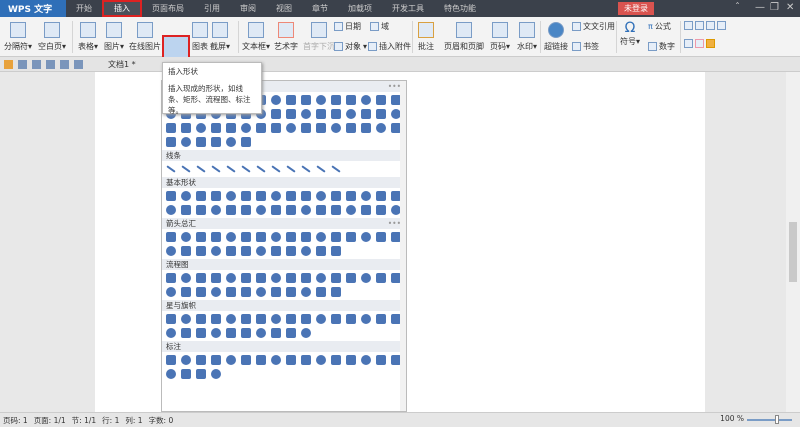 The width and height of the screenshot is (800, 427). Describe the element at coordinates (790, 7) in the screenshot. I see `close-icon: ✕` at that location.